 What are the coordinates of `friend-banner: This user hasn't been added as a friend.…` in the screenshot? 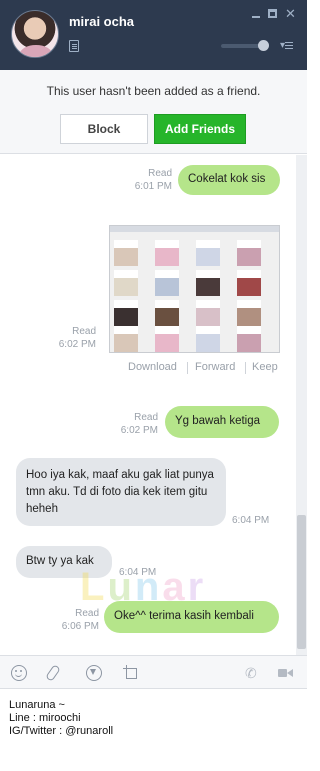 It's located at (153, 112).